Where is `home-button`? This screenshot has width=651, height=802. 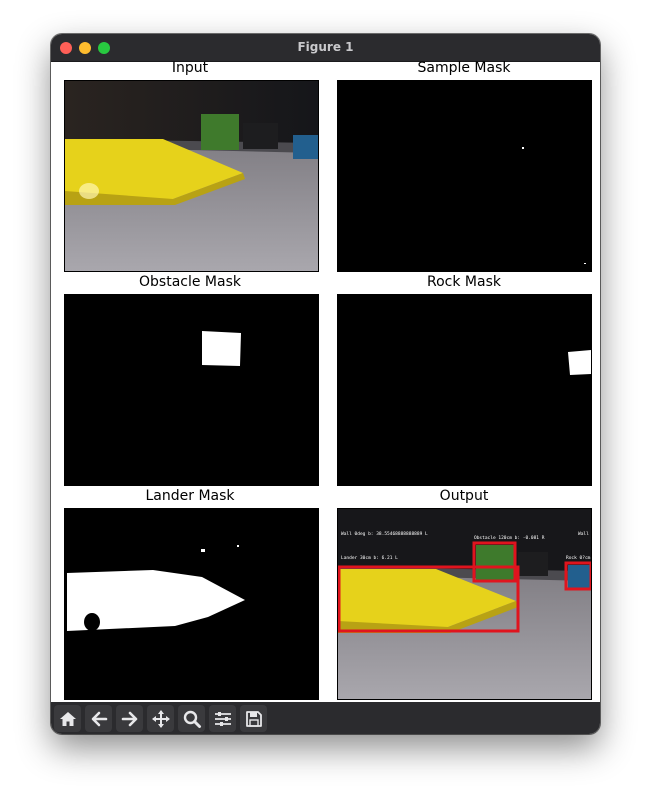
home-button is located at coordinates (67, 718).